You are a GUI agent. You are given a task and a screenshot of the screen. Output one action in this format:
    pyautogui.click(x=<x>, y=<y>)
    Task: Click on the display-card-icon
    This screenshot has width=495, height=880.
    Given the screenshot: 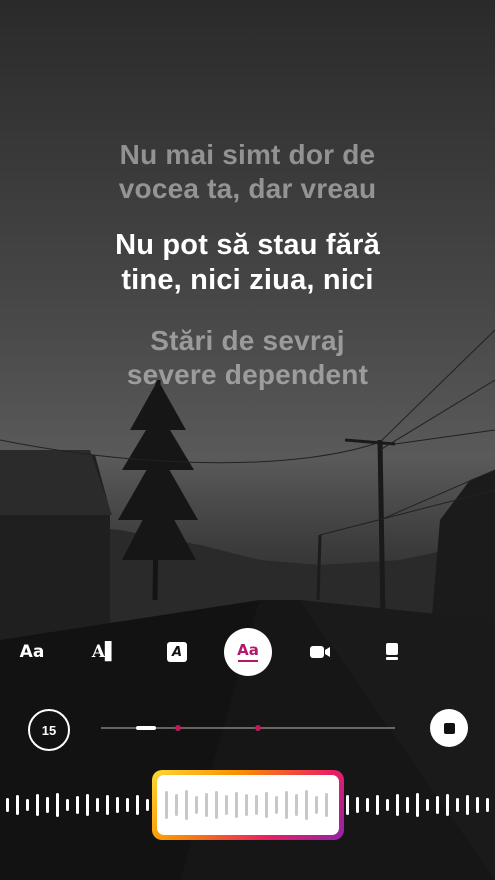 What is the action you would take?
    pyautogui.click(x=392, y=651)
    